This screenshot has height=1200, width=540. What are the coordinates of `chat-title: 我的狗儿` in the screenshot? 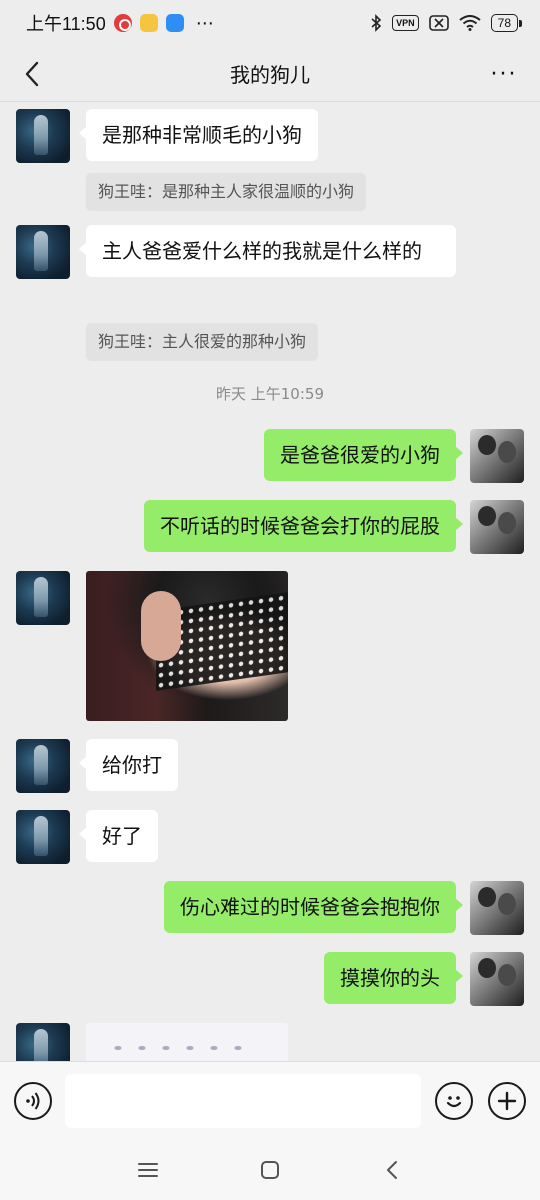 It's located at (270, 75).